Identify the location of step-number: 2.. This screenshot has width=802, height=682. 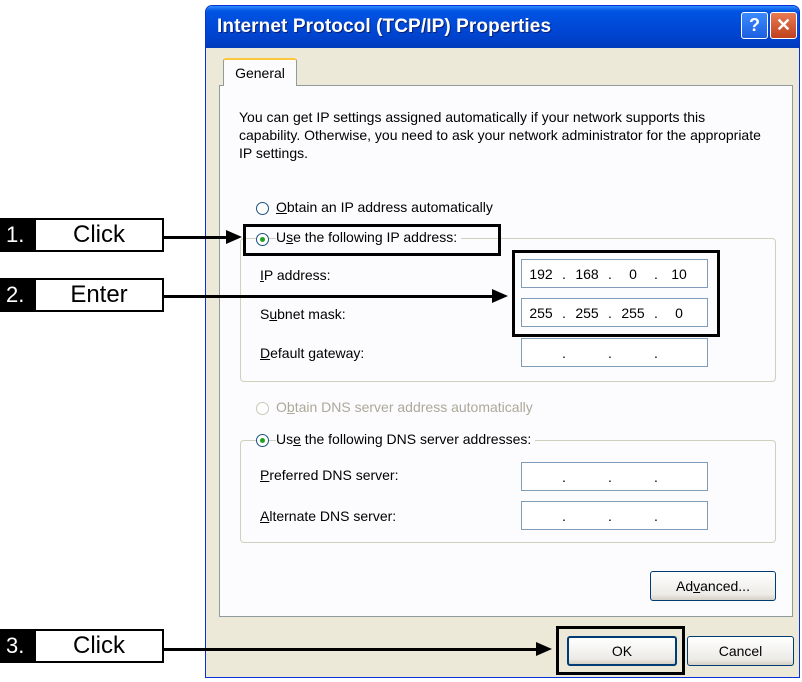
(19, 295).